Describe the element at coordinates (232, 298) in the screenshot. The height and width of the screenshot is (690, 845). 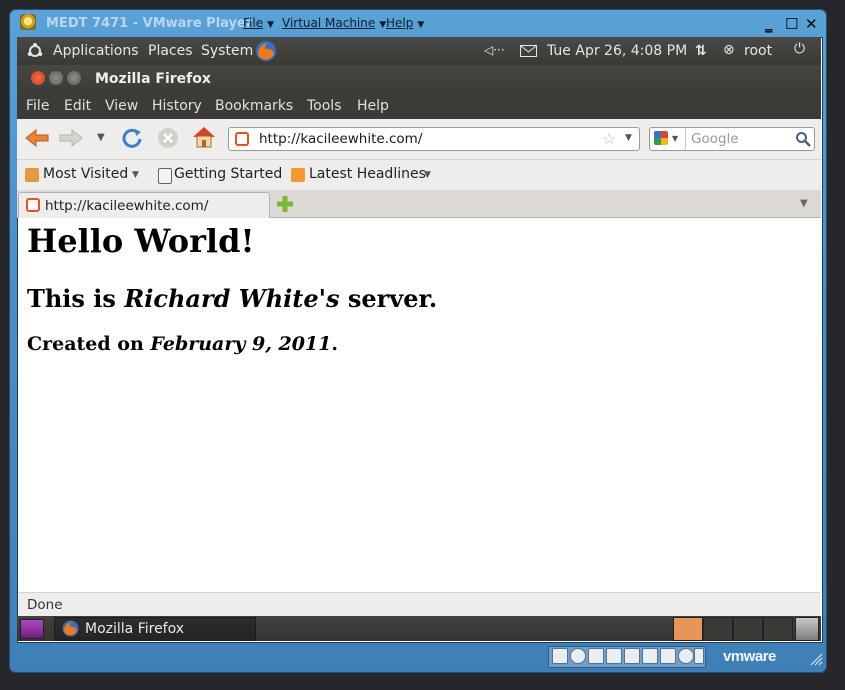
I see `page-subheading: This is Richard White's server.` at that location.